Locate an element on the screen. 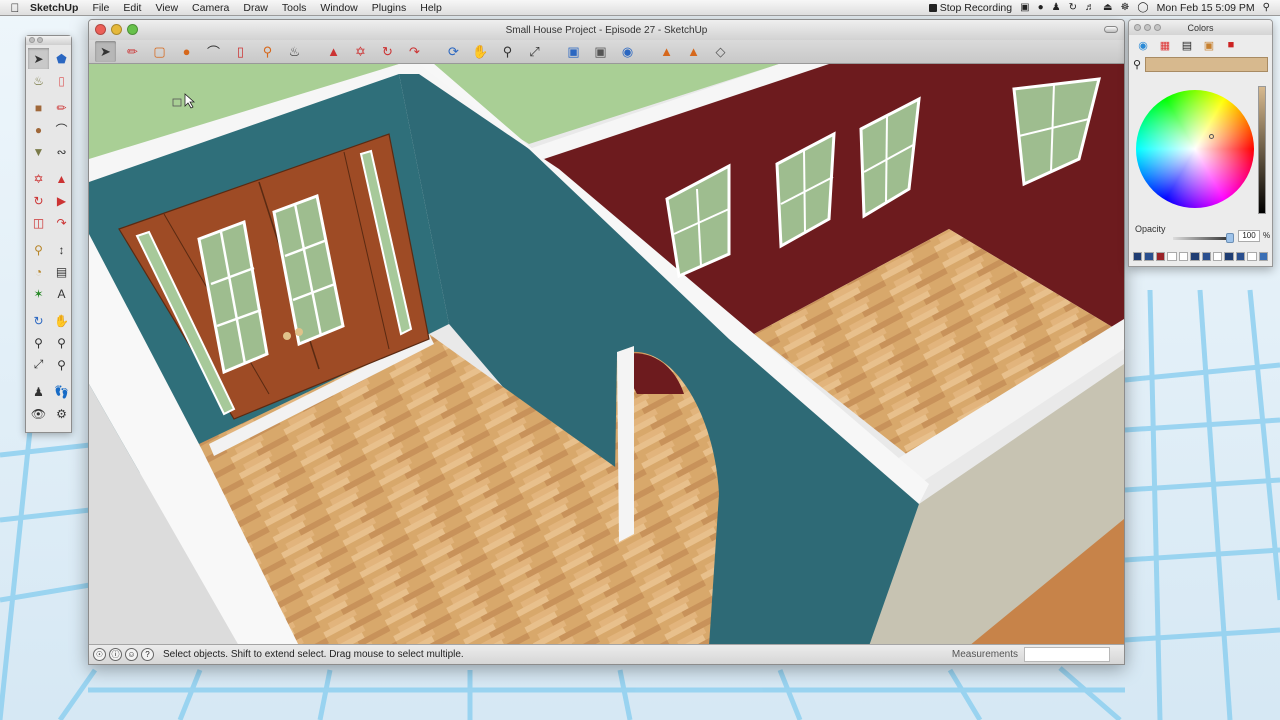 Image resolution: width=1280 pixels, height=720 pixels. colors-minimize-button is located at coordinates (1147, 27).